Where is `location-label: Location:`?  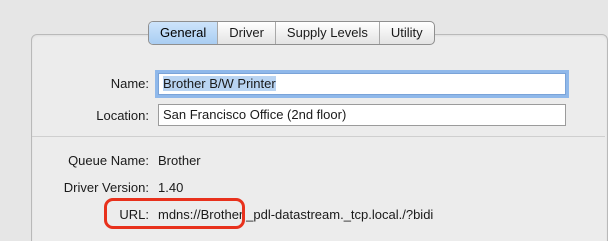
location-label: Location: is located at coordinates (122, 115).